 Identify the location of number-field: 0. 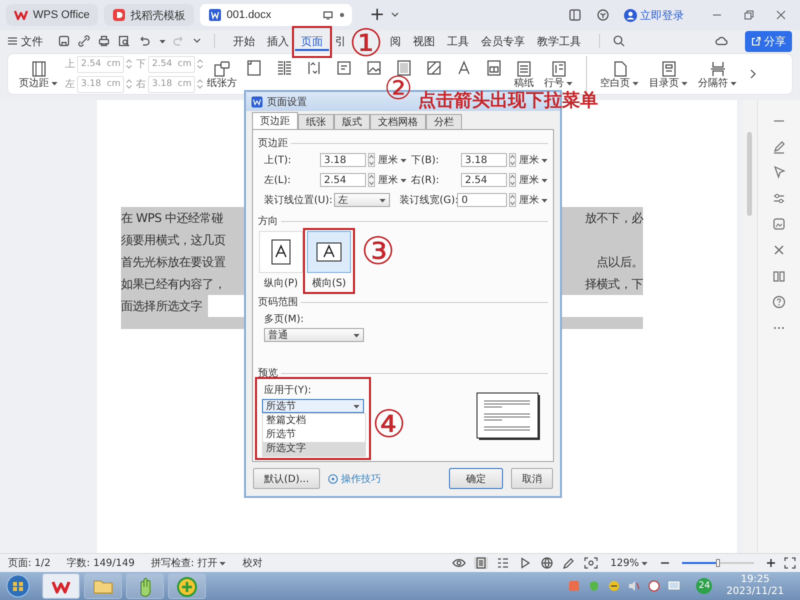
(482, 200).